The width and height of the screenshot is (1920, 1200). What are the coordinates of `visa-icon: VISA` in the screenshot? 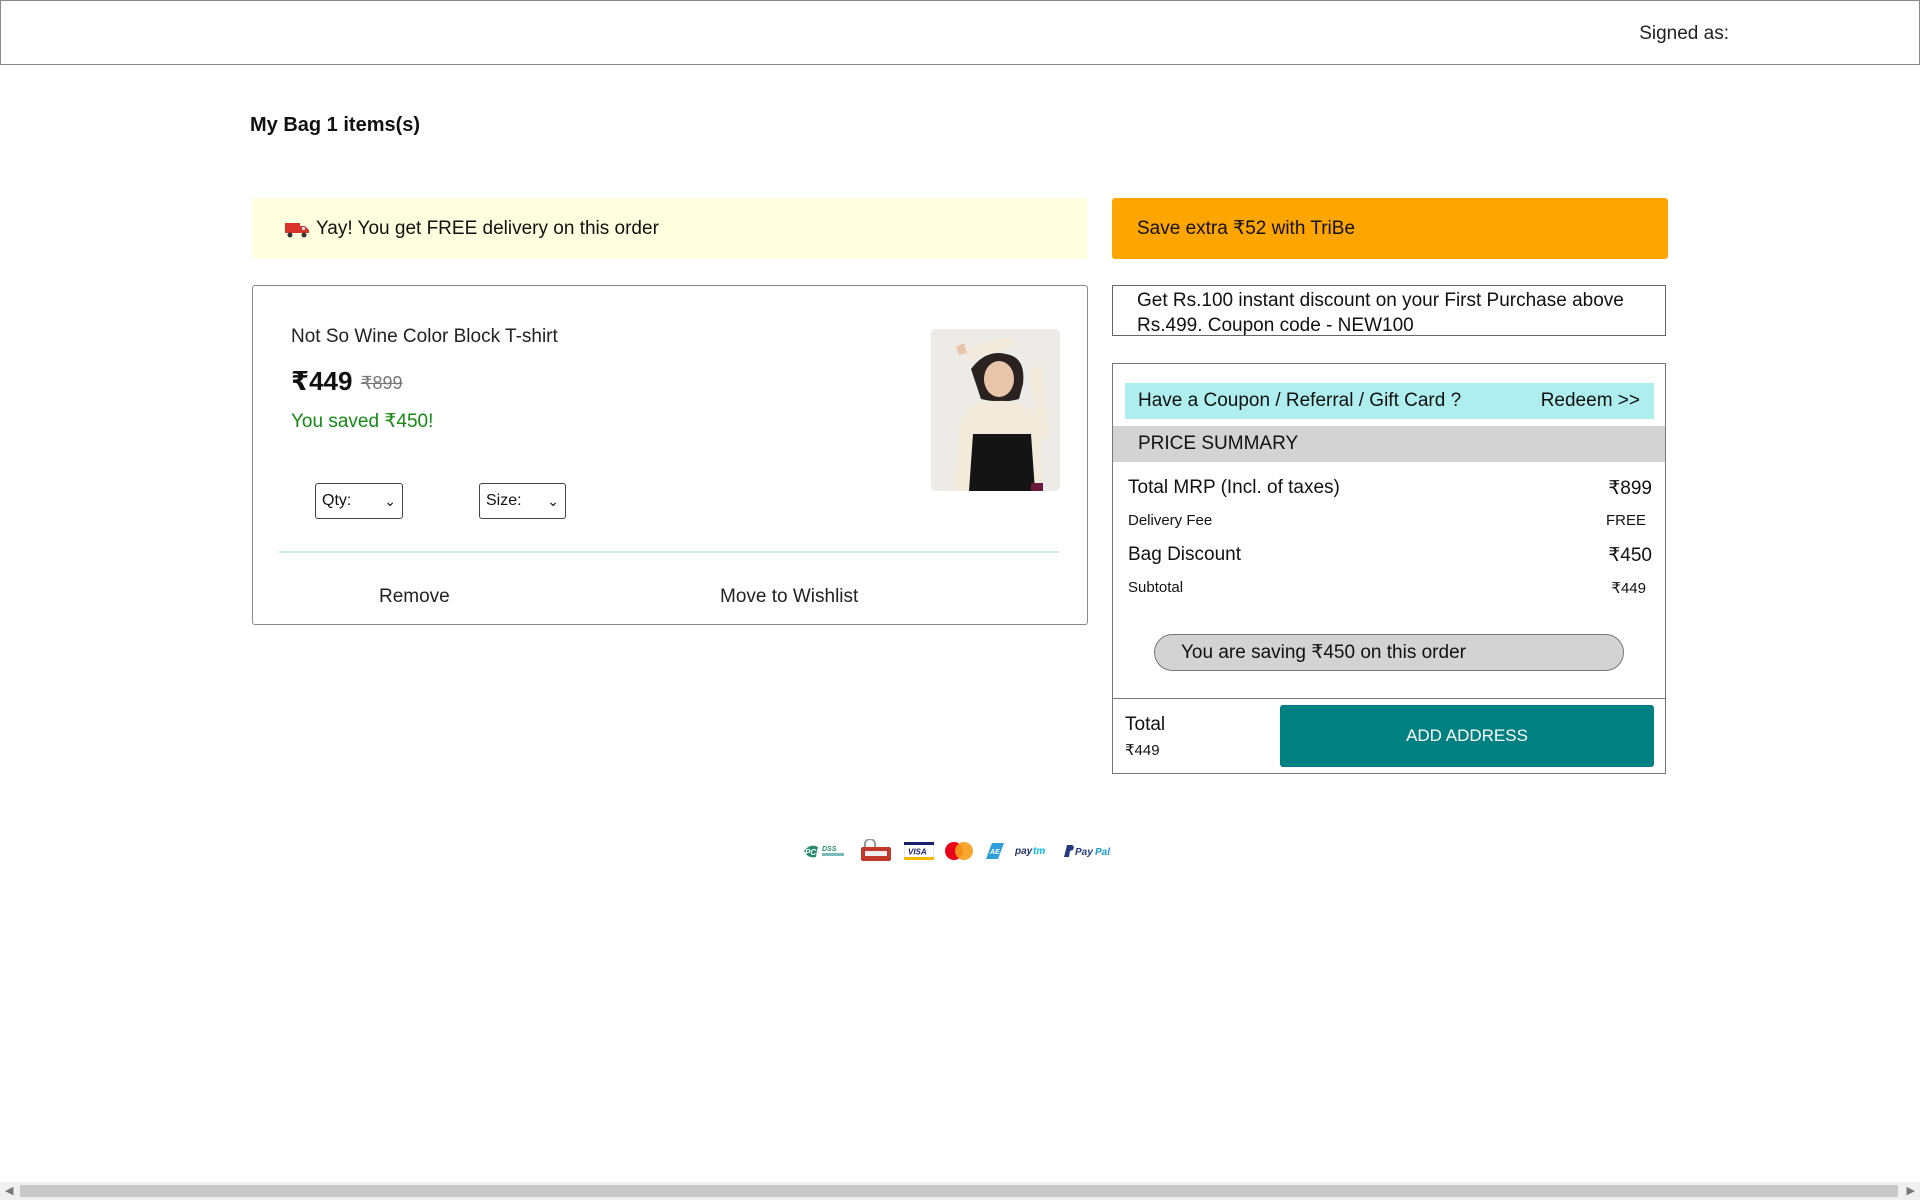 It's located at (919, 851).